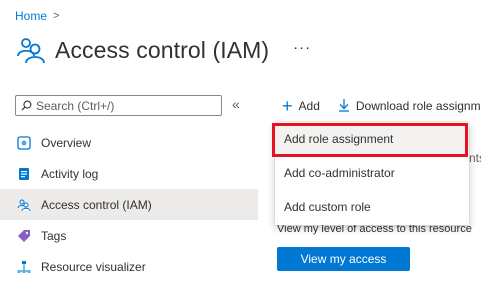  I want to click on sidebar-item-resource-visualizer: Resource visualizer, so click(129, 266).